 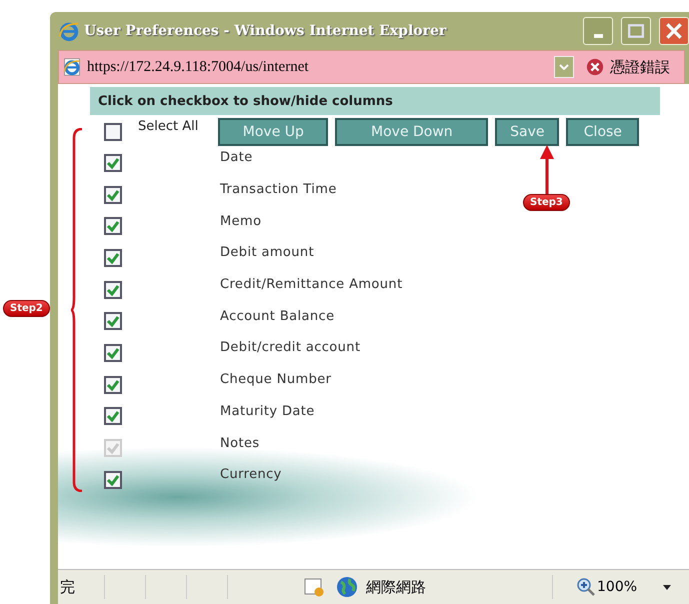 What do you see at coordinates (586, 587) in the screenshot?
I see `zoom-icon` at bounding box center [586, 587].